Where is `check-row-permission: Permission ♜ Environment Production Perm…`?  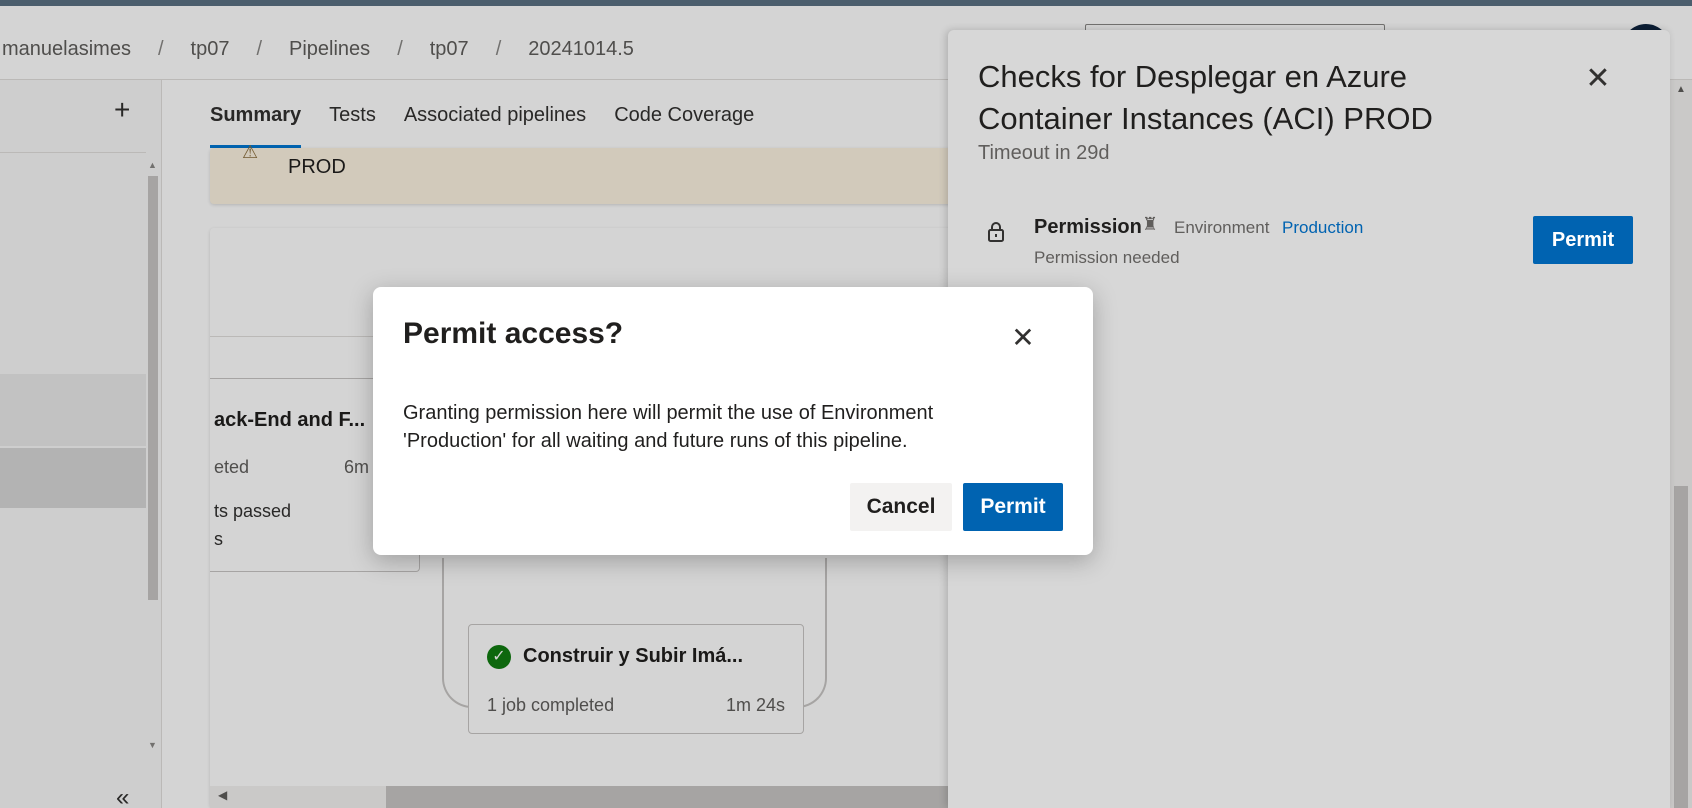 check-row-permission: Permission ♜ Environment Production Perm… is located at coordinates (1308, 245).